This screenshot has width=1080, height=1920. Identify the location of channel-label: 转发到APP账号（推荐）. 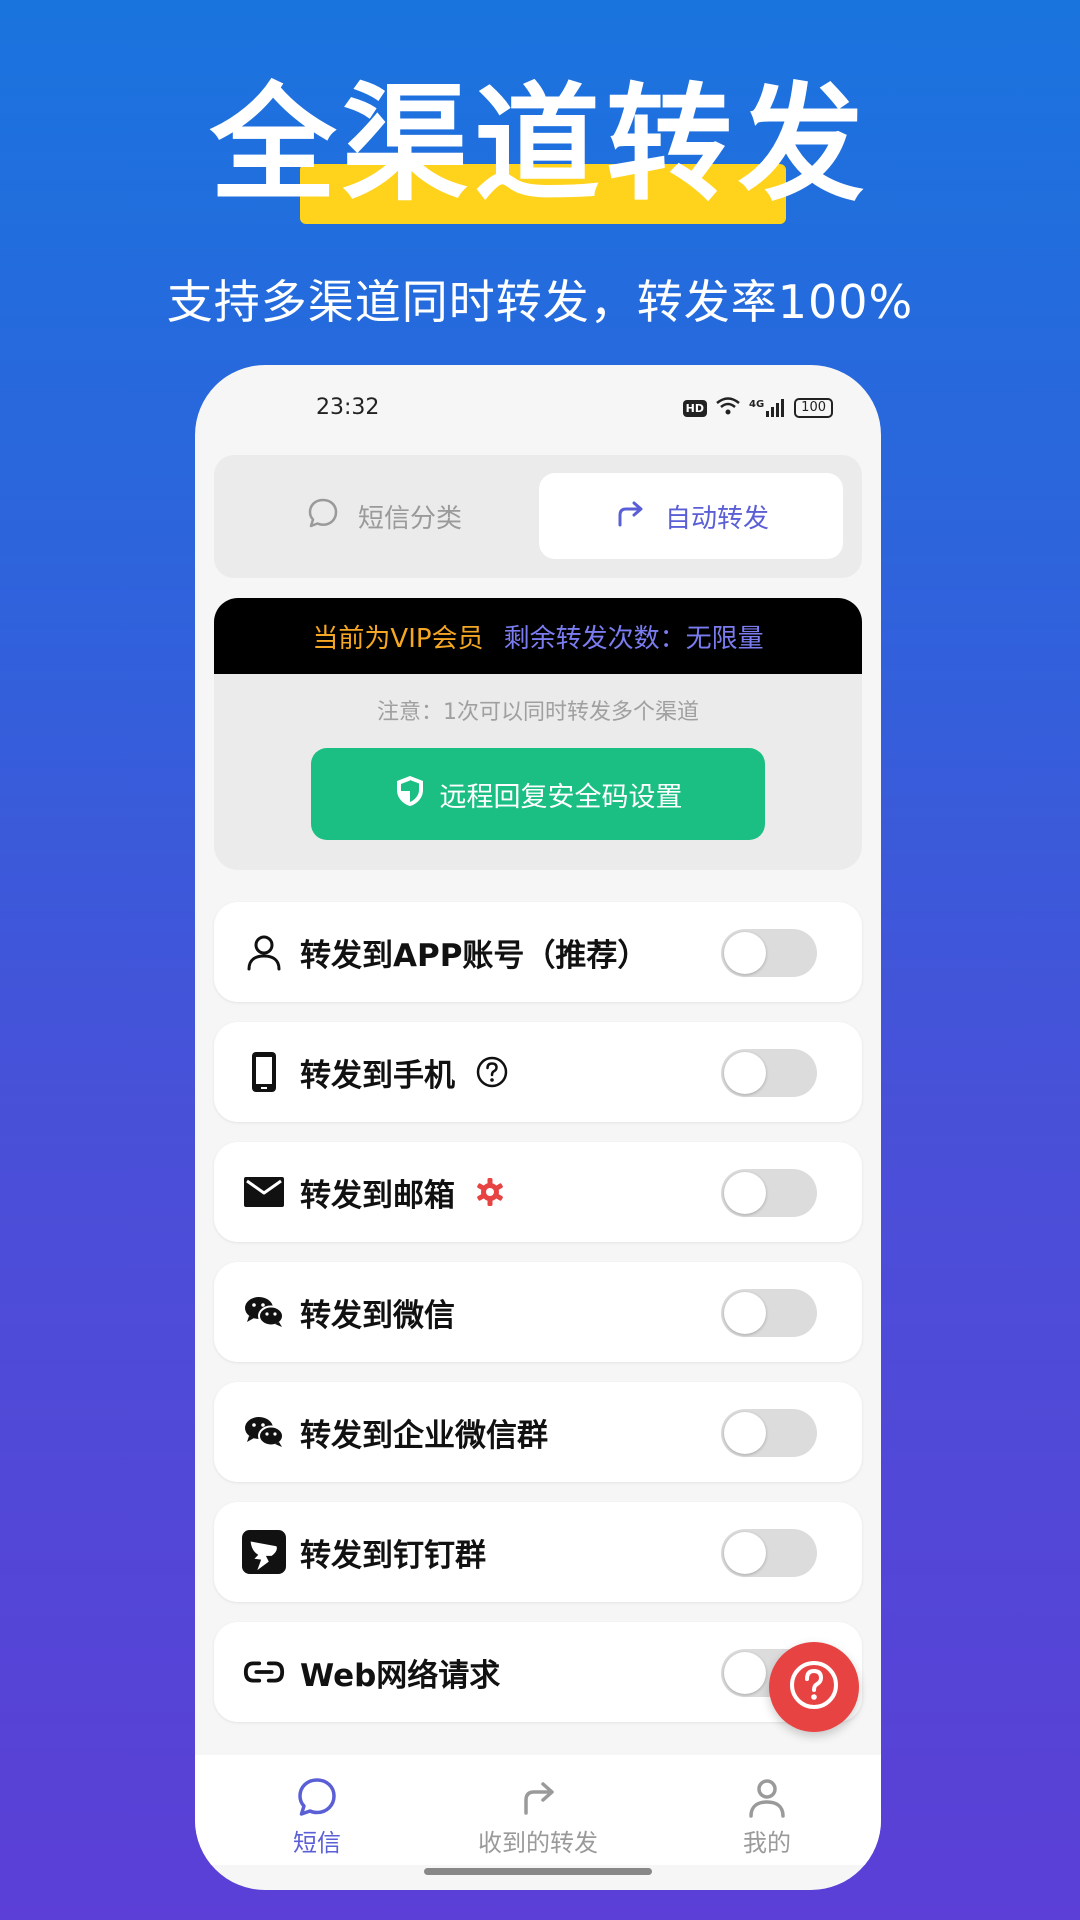
(474, 955).